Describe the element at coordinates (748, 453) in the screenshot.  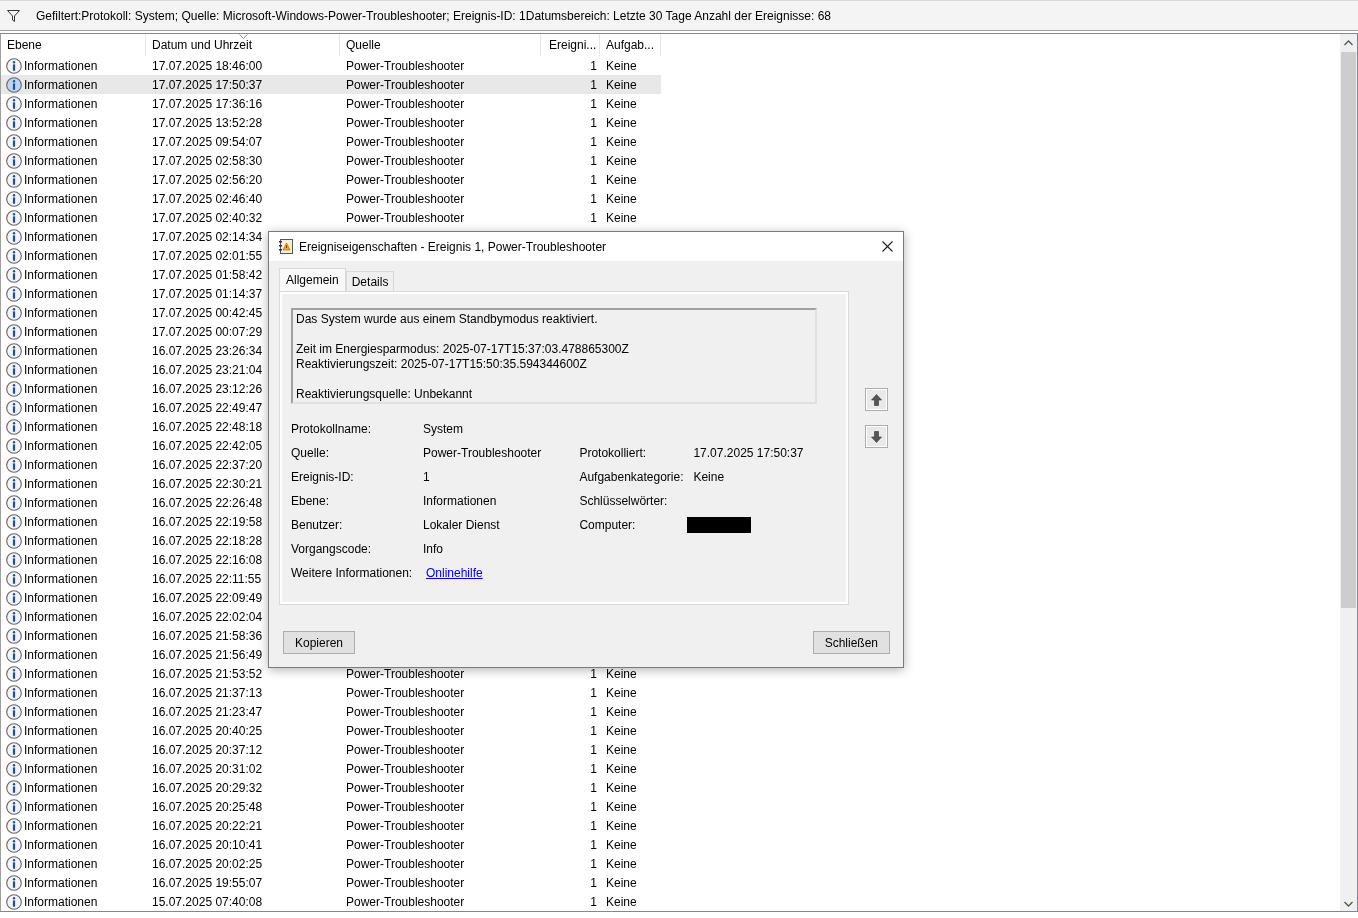
I see `field-value: 17.07.2025 17:50:37` at that location.